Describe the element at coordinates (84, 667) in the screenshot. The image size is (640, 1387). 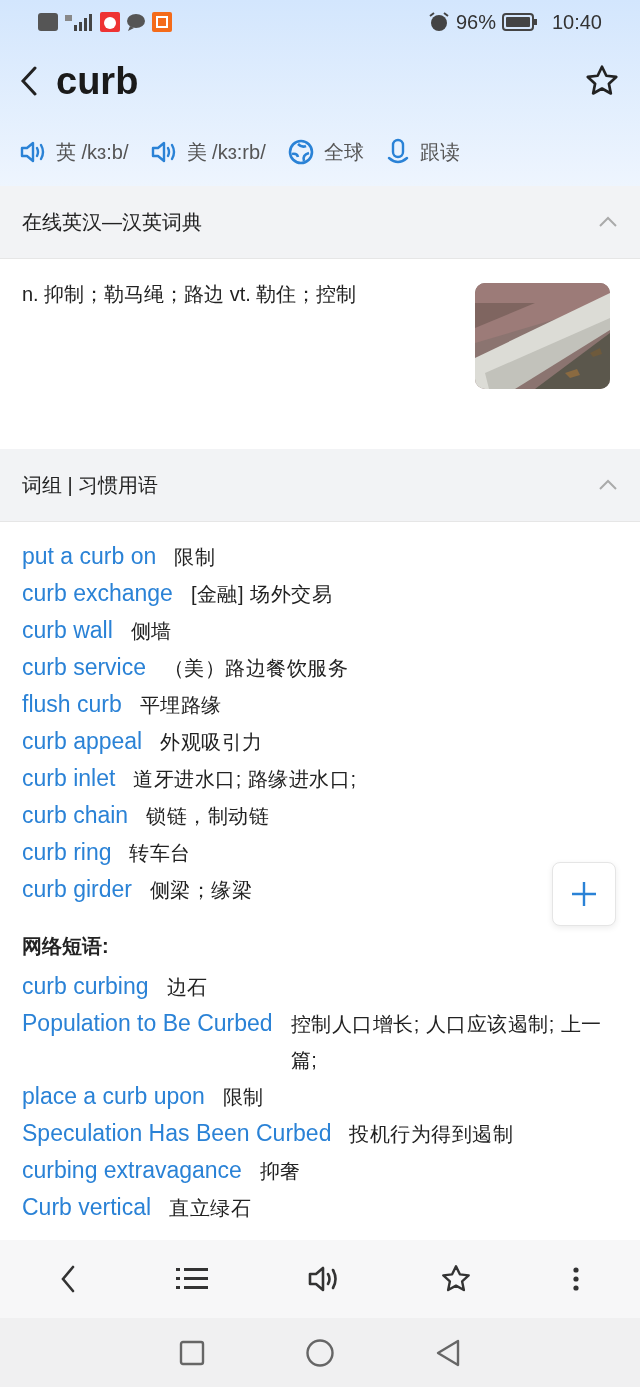
I see `phrase-link: curb service` at that location.